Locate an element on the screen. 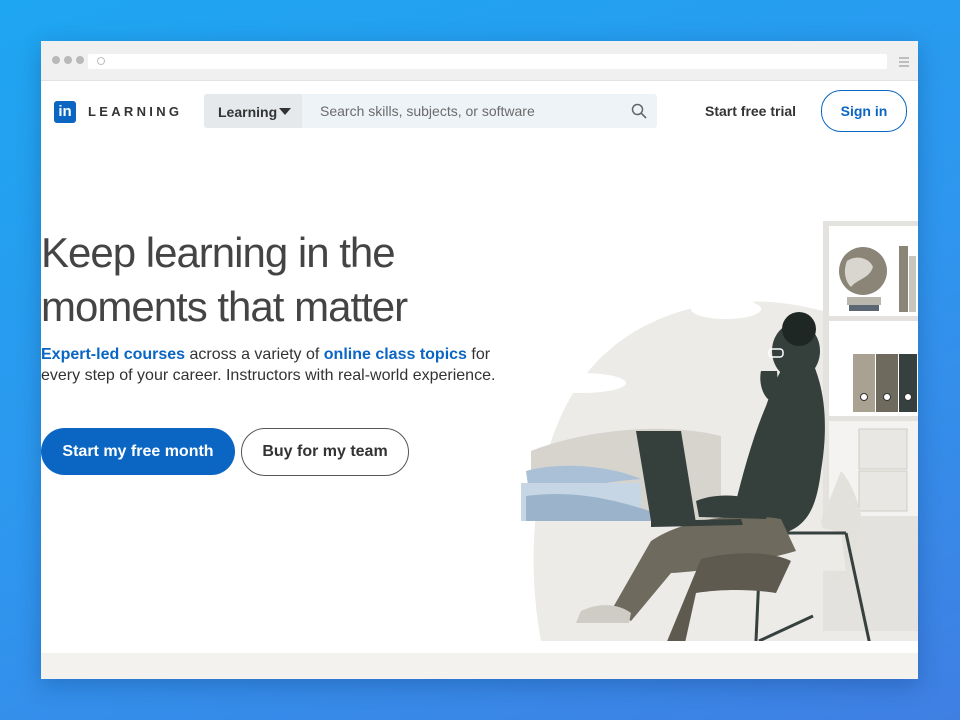 Image resolution: width=960 pixels, height=720 pixels. search-bar: Learning is located at coordinates (430, 111).